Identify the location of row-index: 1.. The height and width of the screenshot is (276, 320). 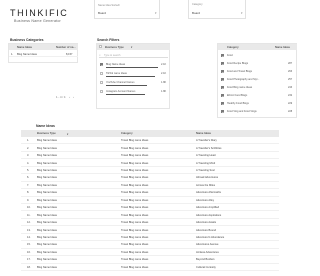
(12, 54).